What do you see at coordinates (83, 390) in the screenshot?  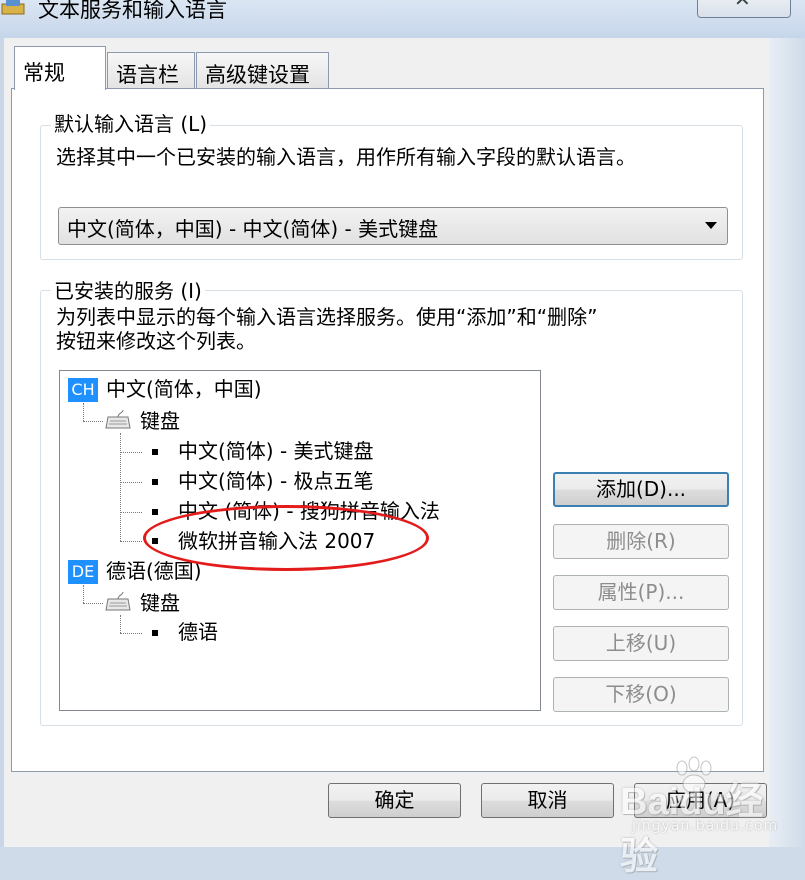 I see `language-badge-ch: CH` at bounding box center [83, 390].